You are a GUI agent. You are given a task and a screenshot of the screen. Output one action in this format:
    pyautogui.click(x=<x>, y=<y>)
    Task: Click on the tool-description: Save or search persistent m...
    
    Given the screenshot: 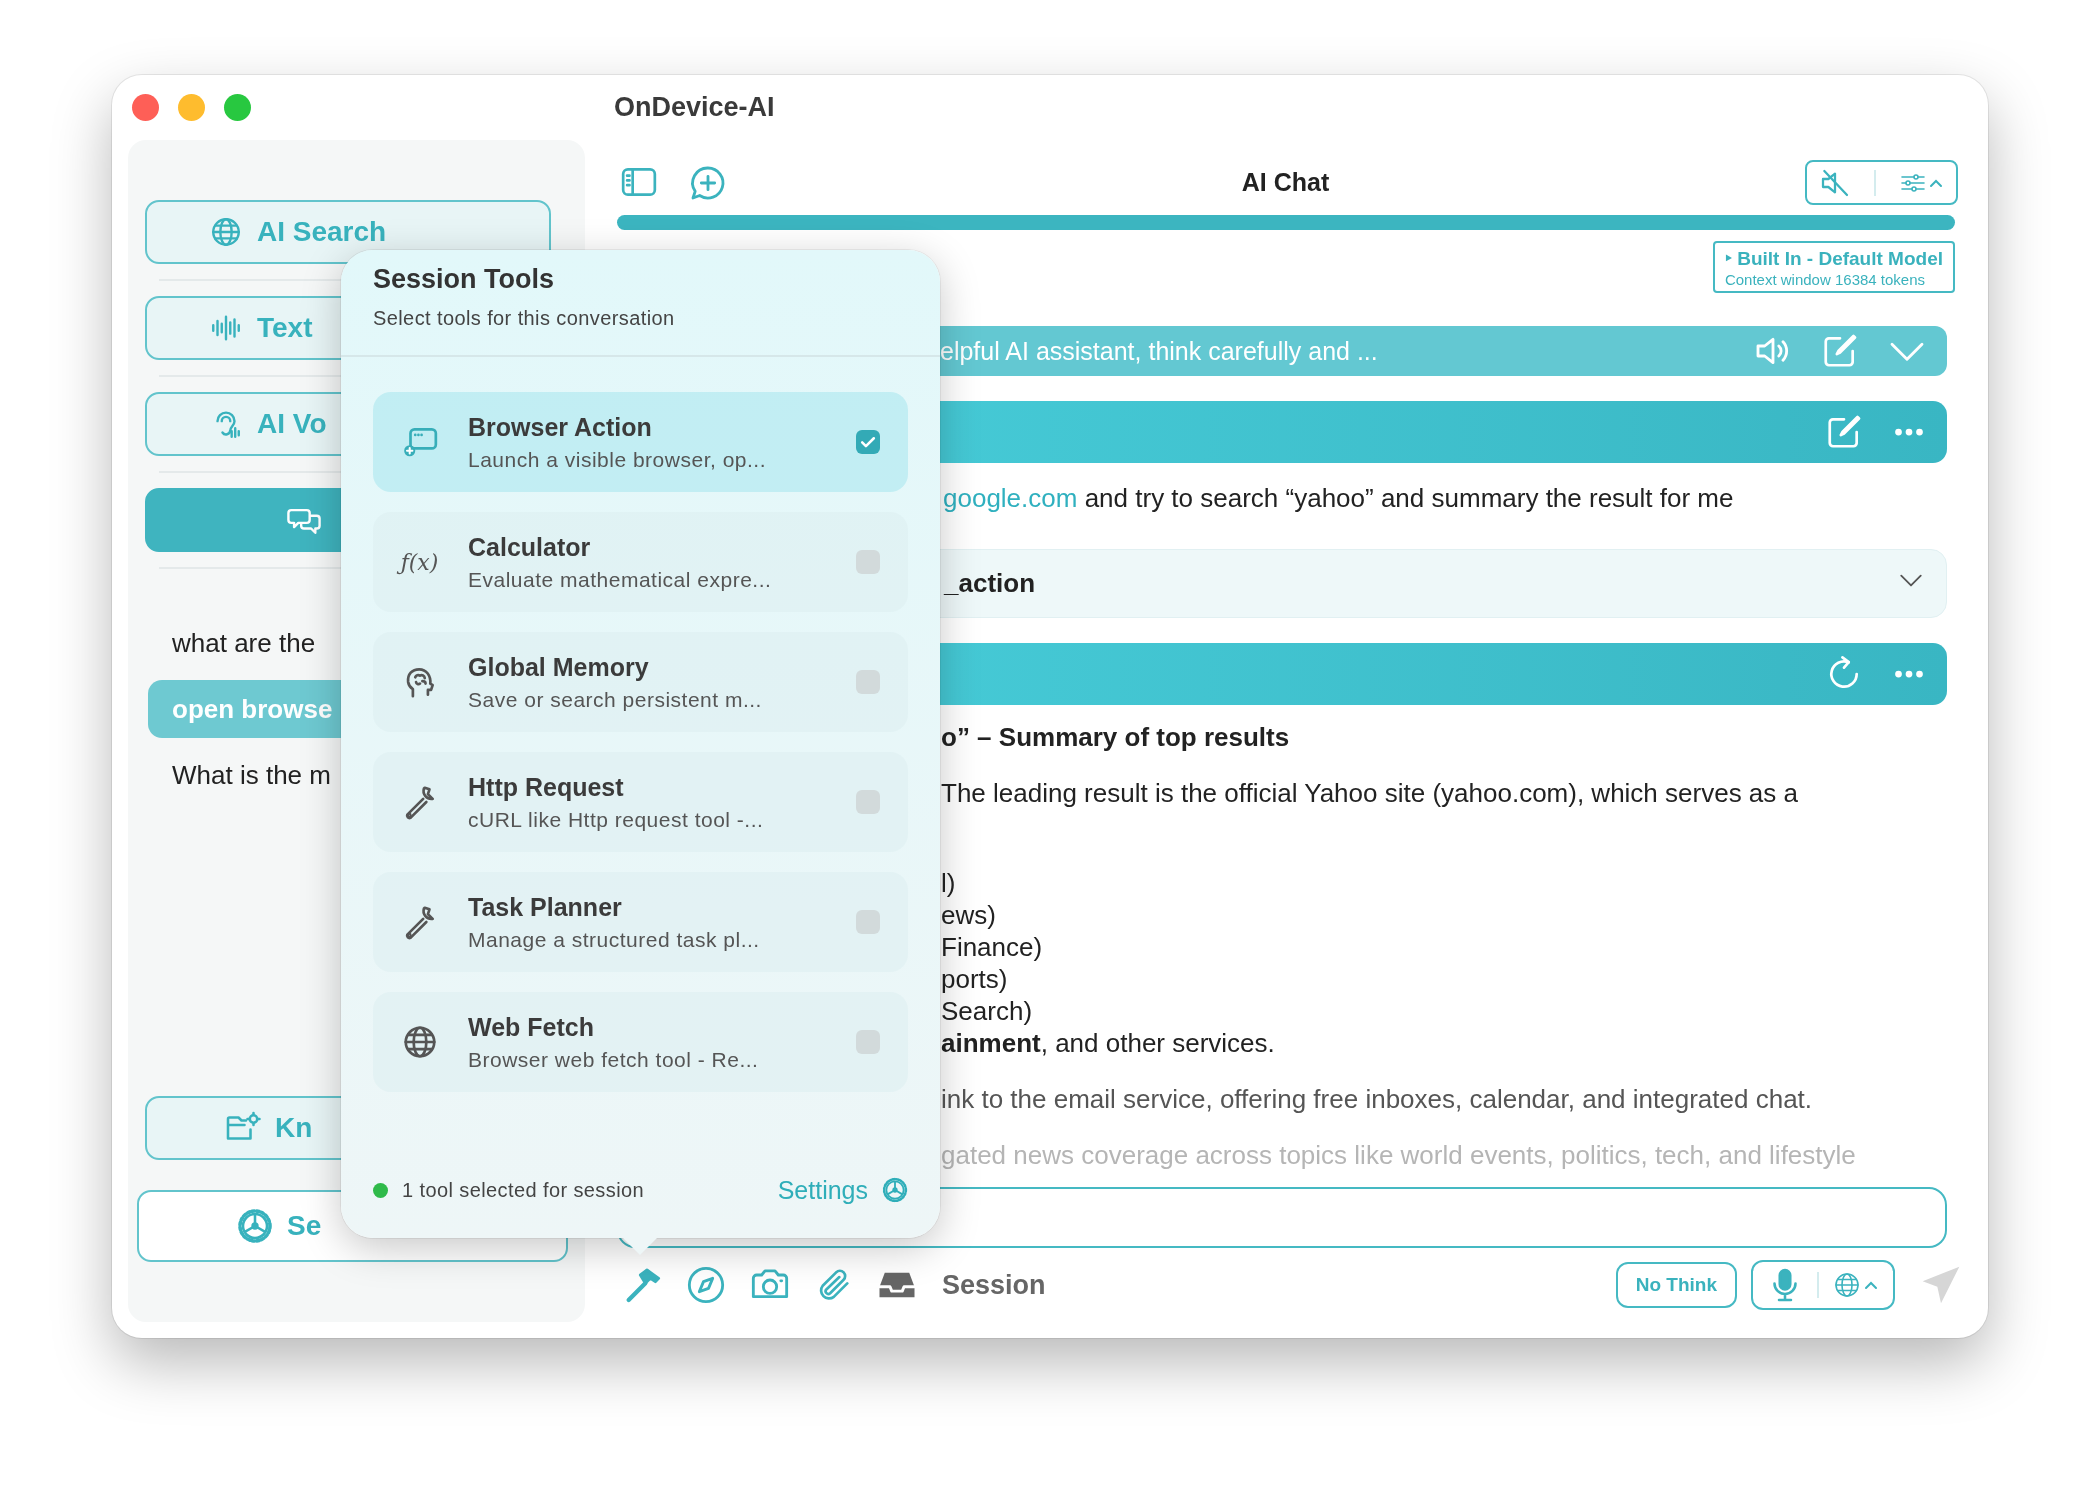 What is the action you would take?
    pyautogui.click(x=615, y=699)
    